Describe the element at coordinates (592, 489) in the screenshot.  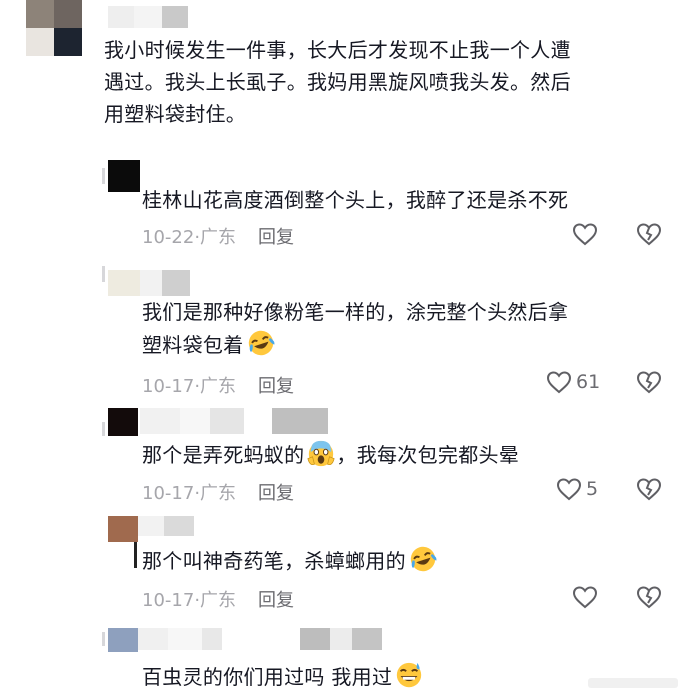
I see `like-count: 5` at that location.